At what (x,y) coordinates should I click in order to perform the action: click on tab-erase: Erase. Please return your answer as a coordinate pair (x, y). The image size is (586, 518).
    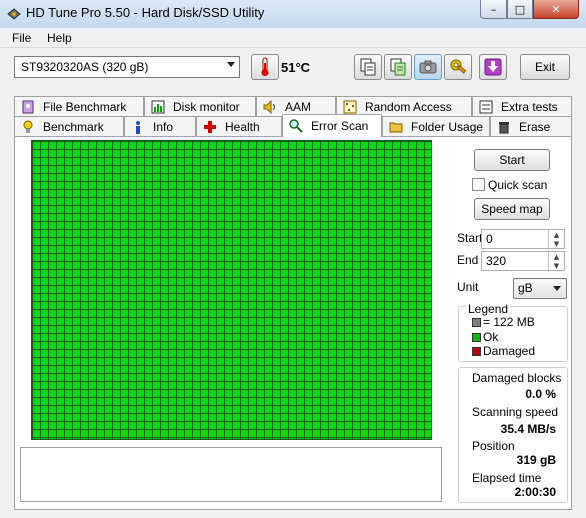
    Looking at the image, I should click on (531, 126).